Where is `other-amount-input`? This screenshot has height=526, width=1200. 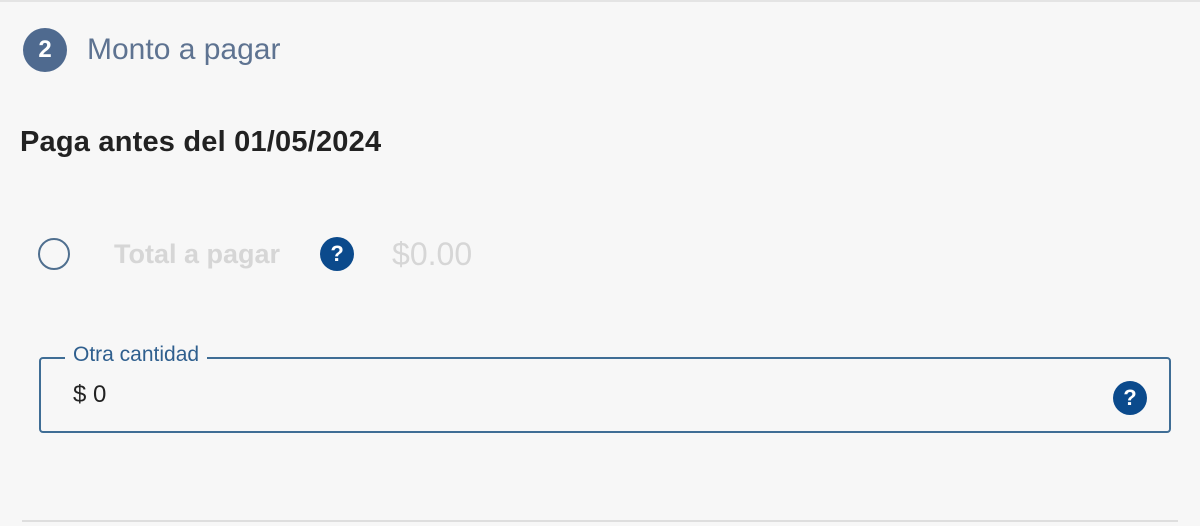 other-amount-input is located at coordinates (573, 395).